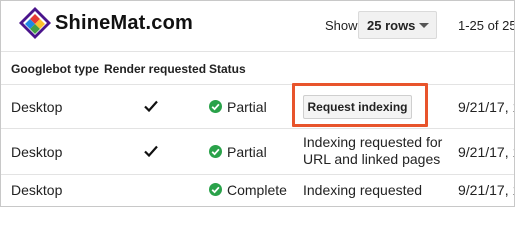  Describe the element at coordinates (360, 105) in the screenshot. I see `highlight-box` at that location.